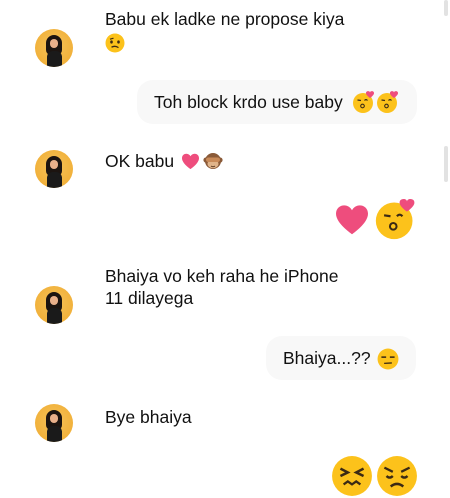 This screenshot has width=450, height=498. Describe the element at coordinates (140, 161) in the screenshot. I see `message-text: OK babu` at that location.